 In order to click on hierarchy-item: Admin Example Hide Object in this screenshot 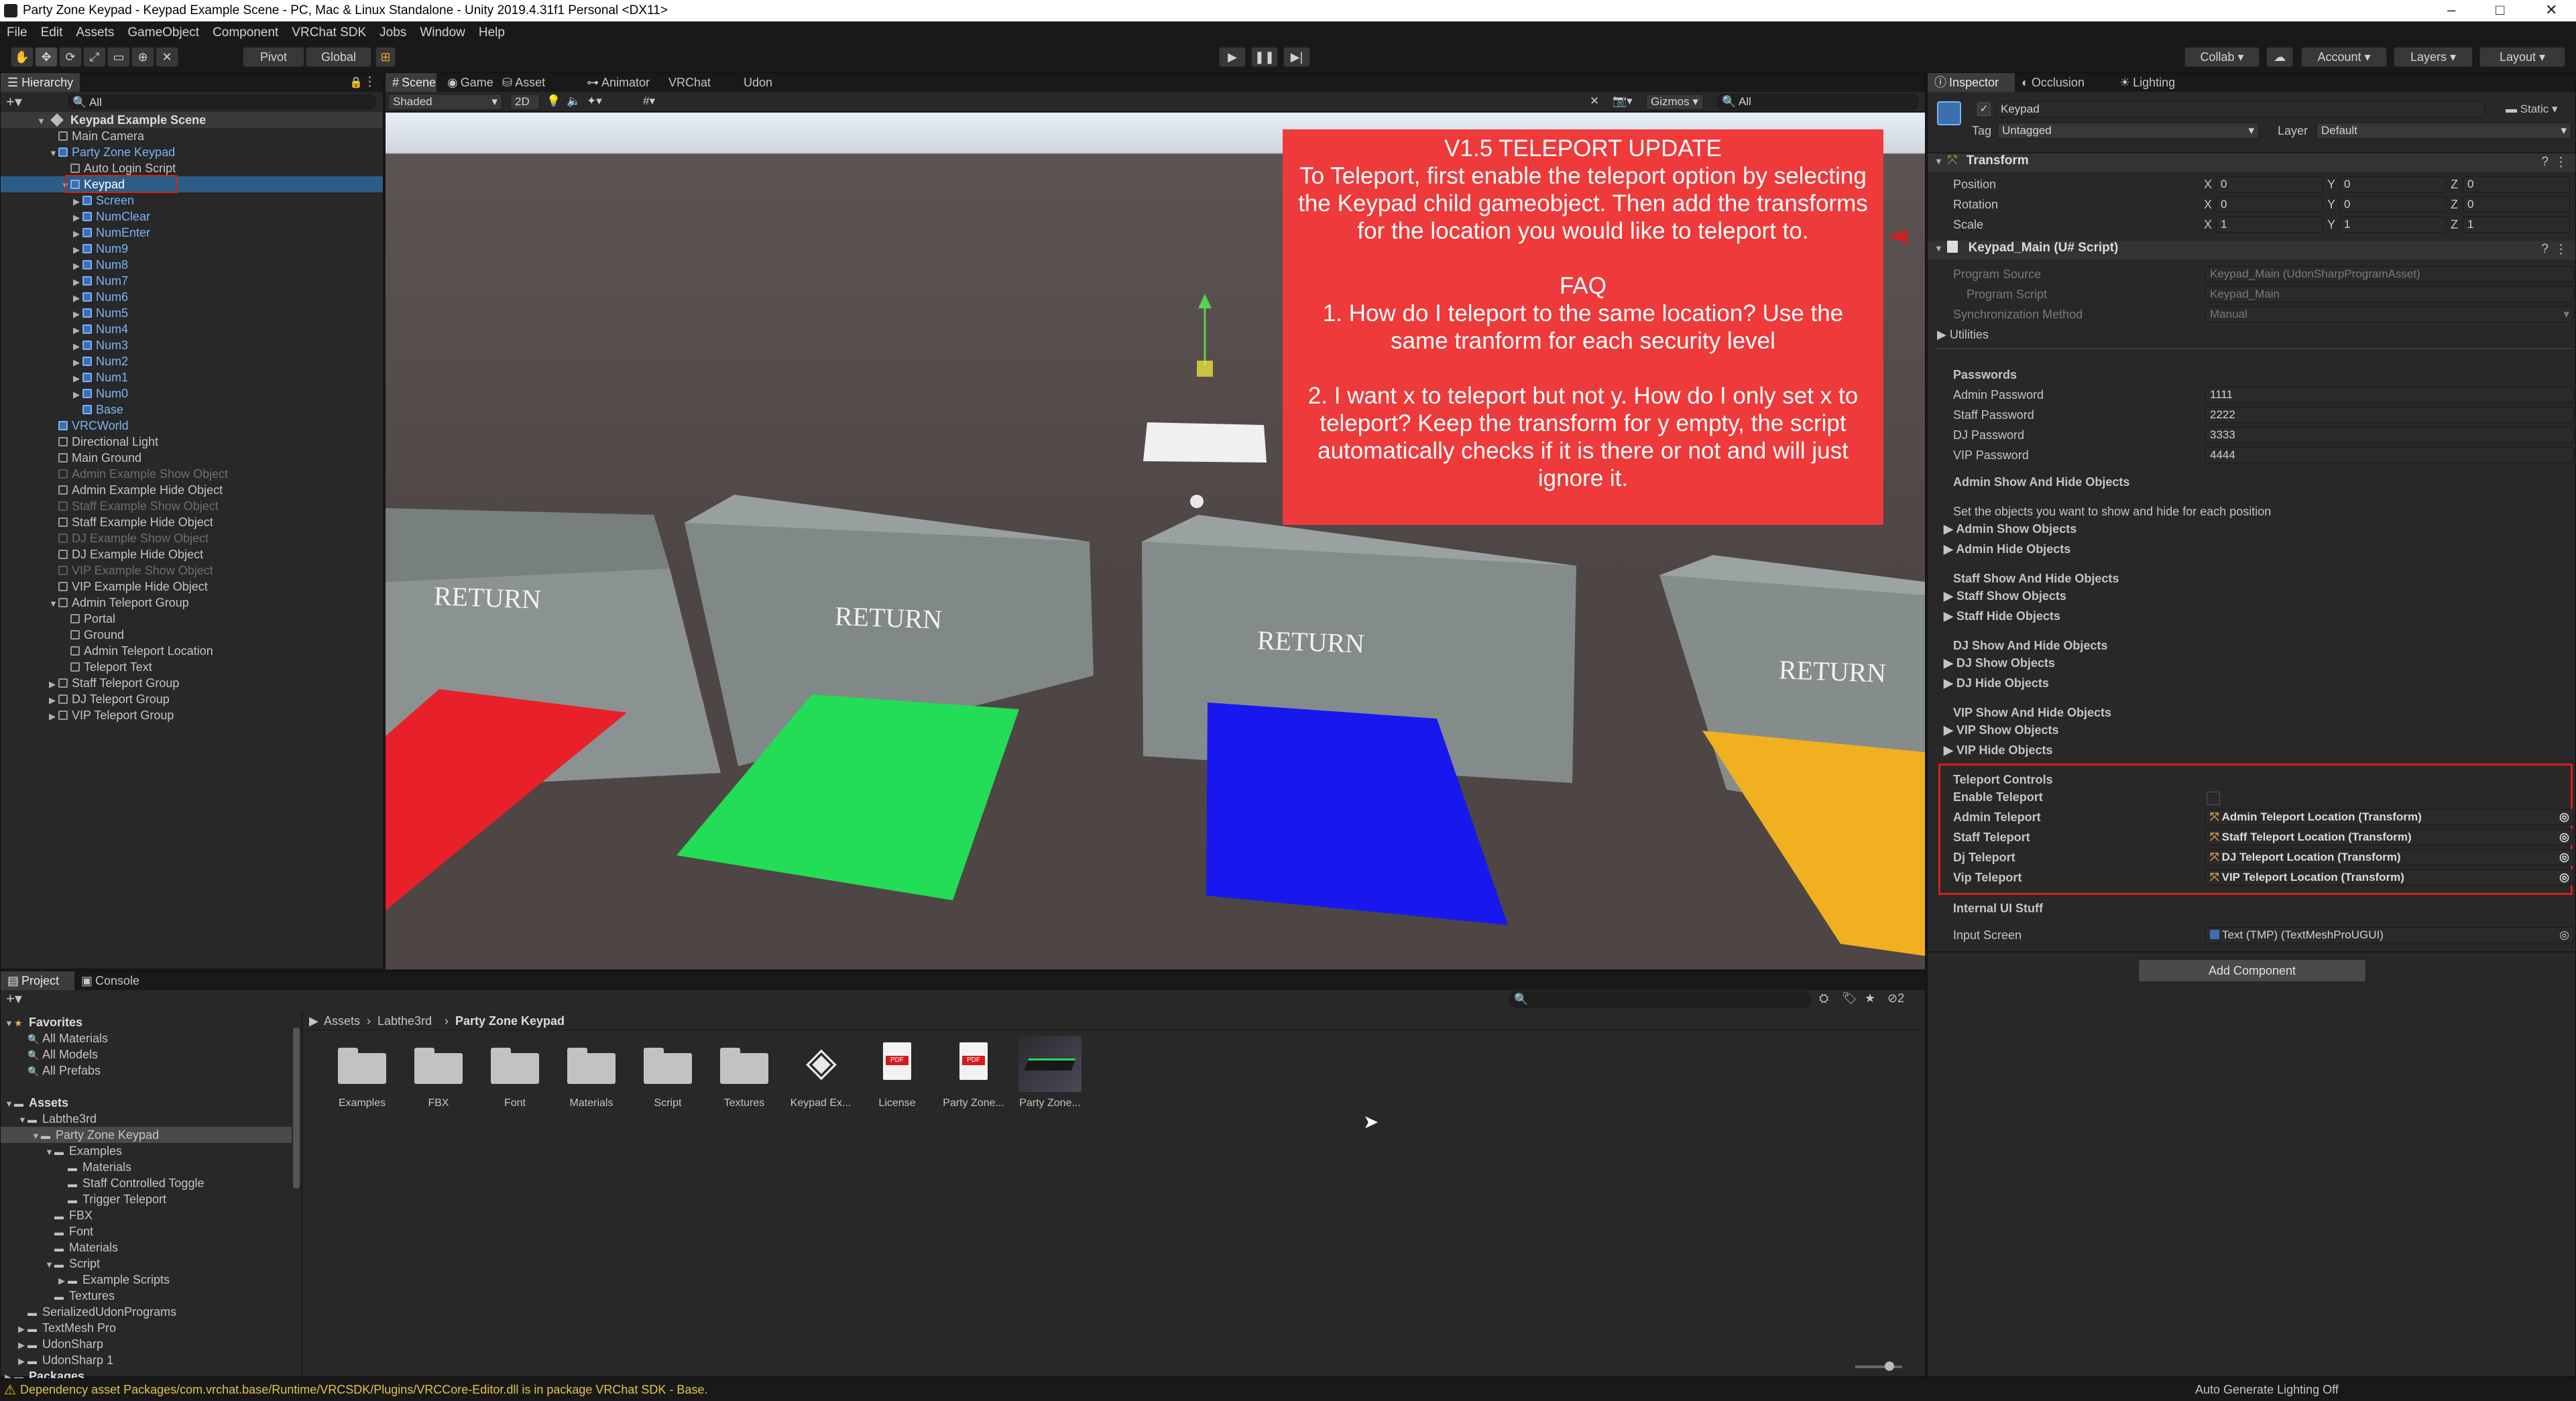, I will do `click(192, 490)`.